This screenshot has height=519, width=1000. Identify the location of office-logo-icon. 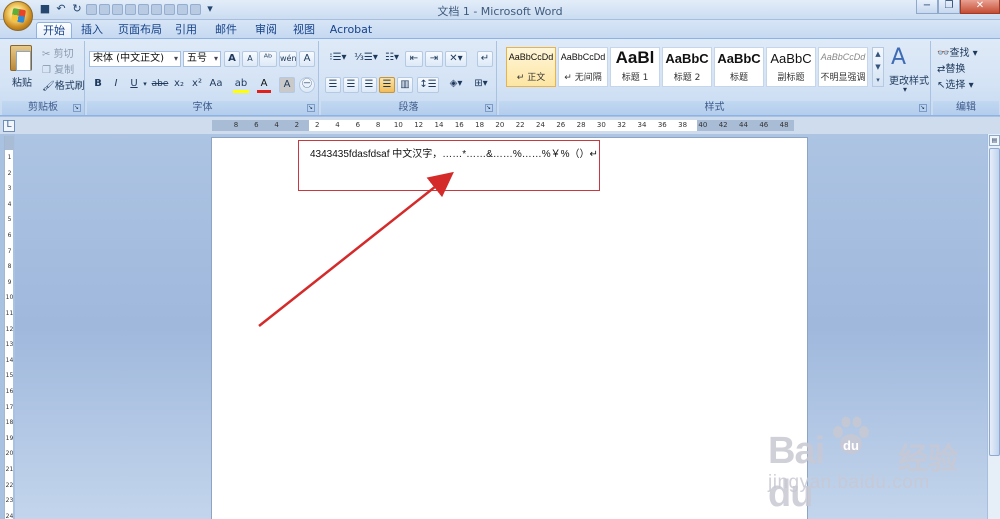
(18, 15).